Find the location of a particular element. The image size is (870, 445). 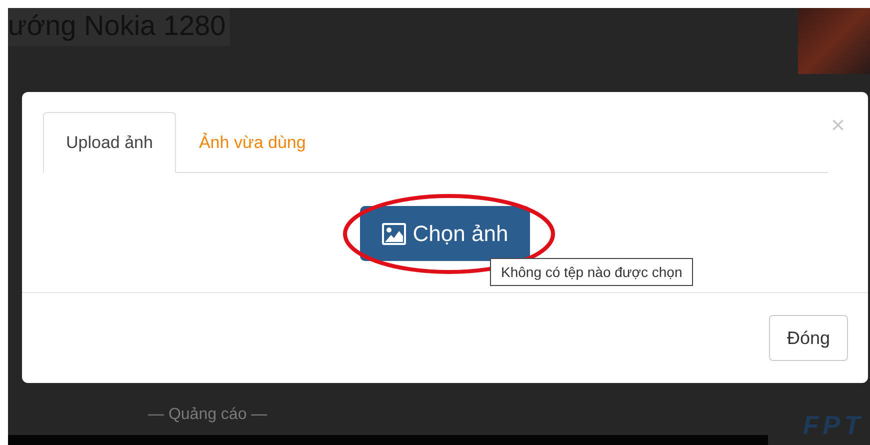

choose-image-button: Chọn ảnh is located at coordinates (445, 233).